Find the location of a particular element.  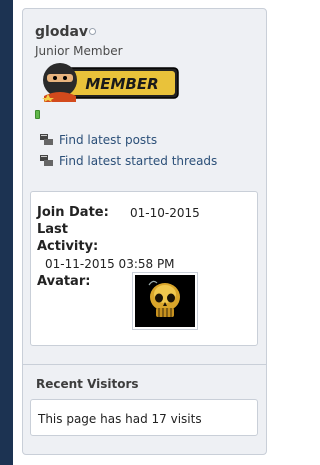

posts-icon is located at coordinates (46, 139).